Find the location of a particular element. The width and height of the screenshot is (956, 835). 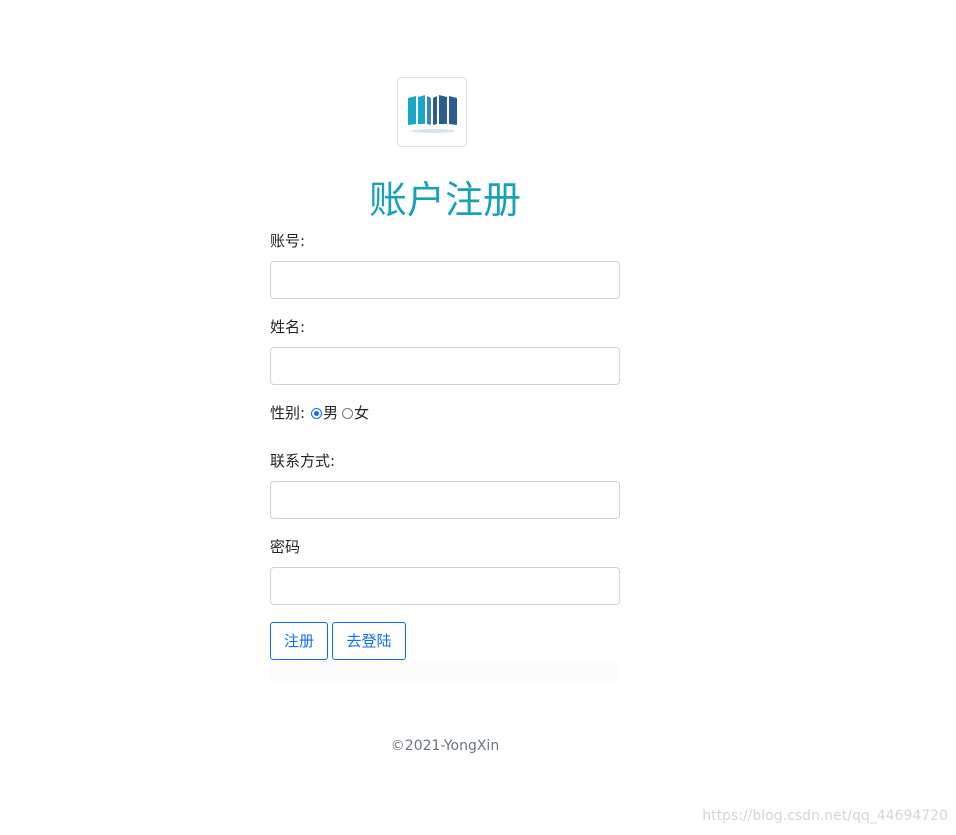

gender-option-male-label: 男 is located at coordinates (330, 413).